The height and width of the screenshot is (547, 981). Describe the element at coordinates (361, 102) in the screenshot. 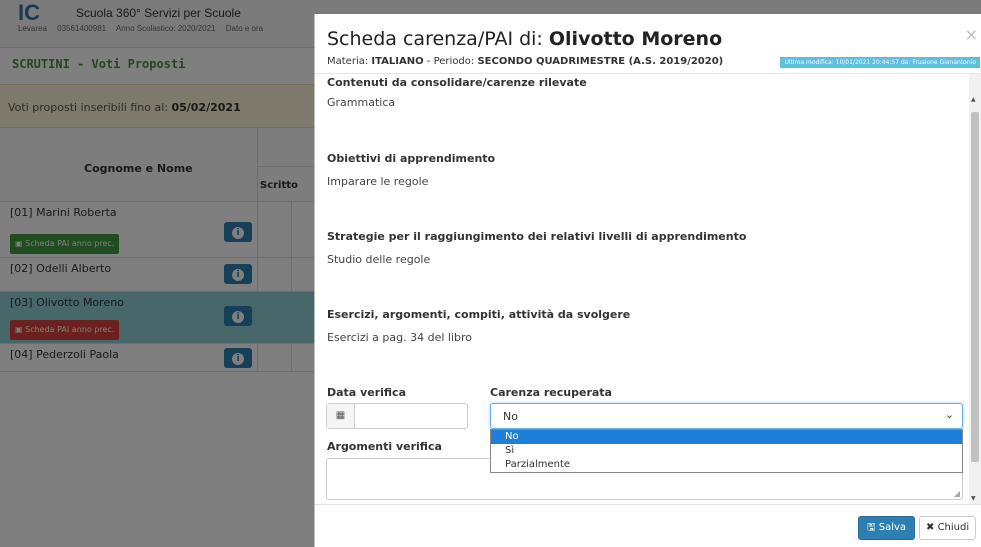

I see `field-value-contenuti: Grammatica` at that location.